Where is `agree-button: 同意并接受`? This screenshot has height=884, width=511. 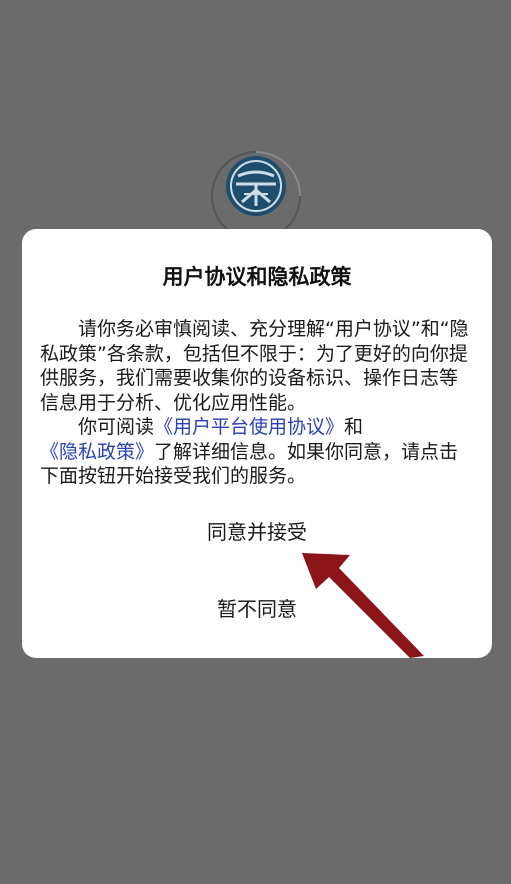
agree-button: 同意并接受 is located at coordinates (257, 530).